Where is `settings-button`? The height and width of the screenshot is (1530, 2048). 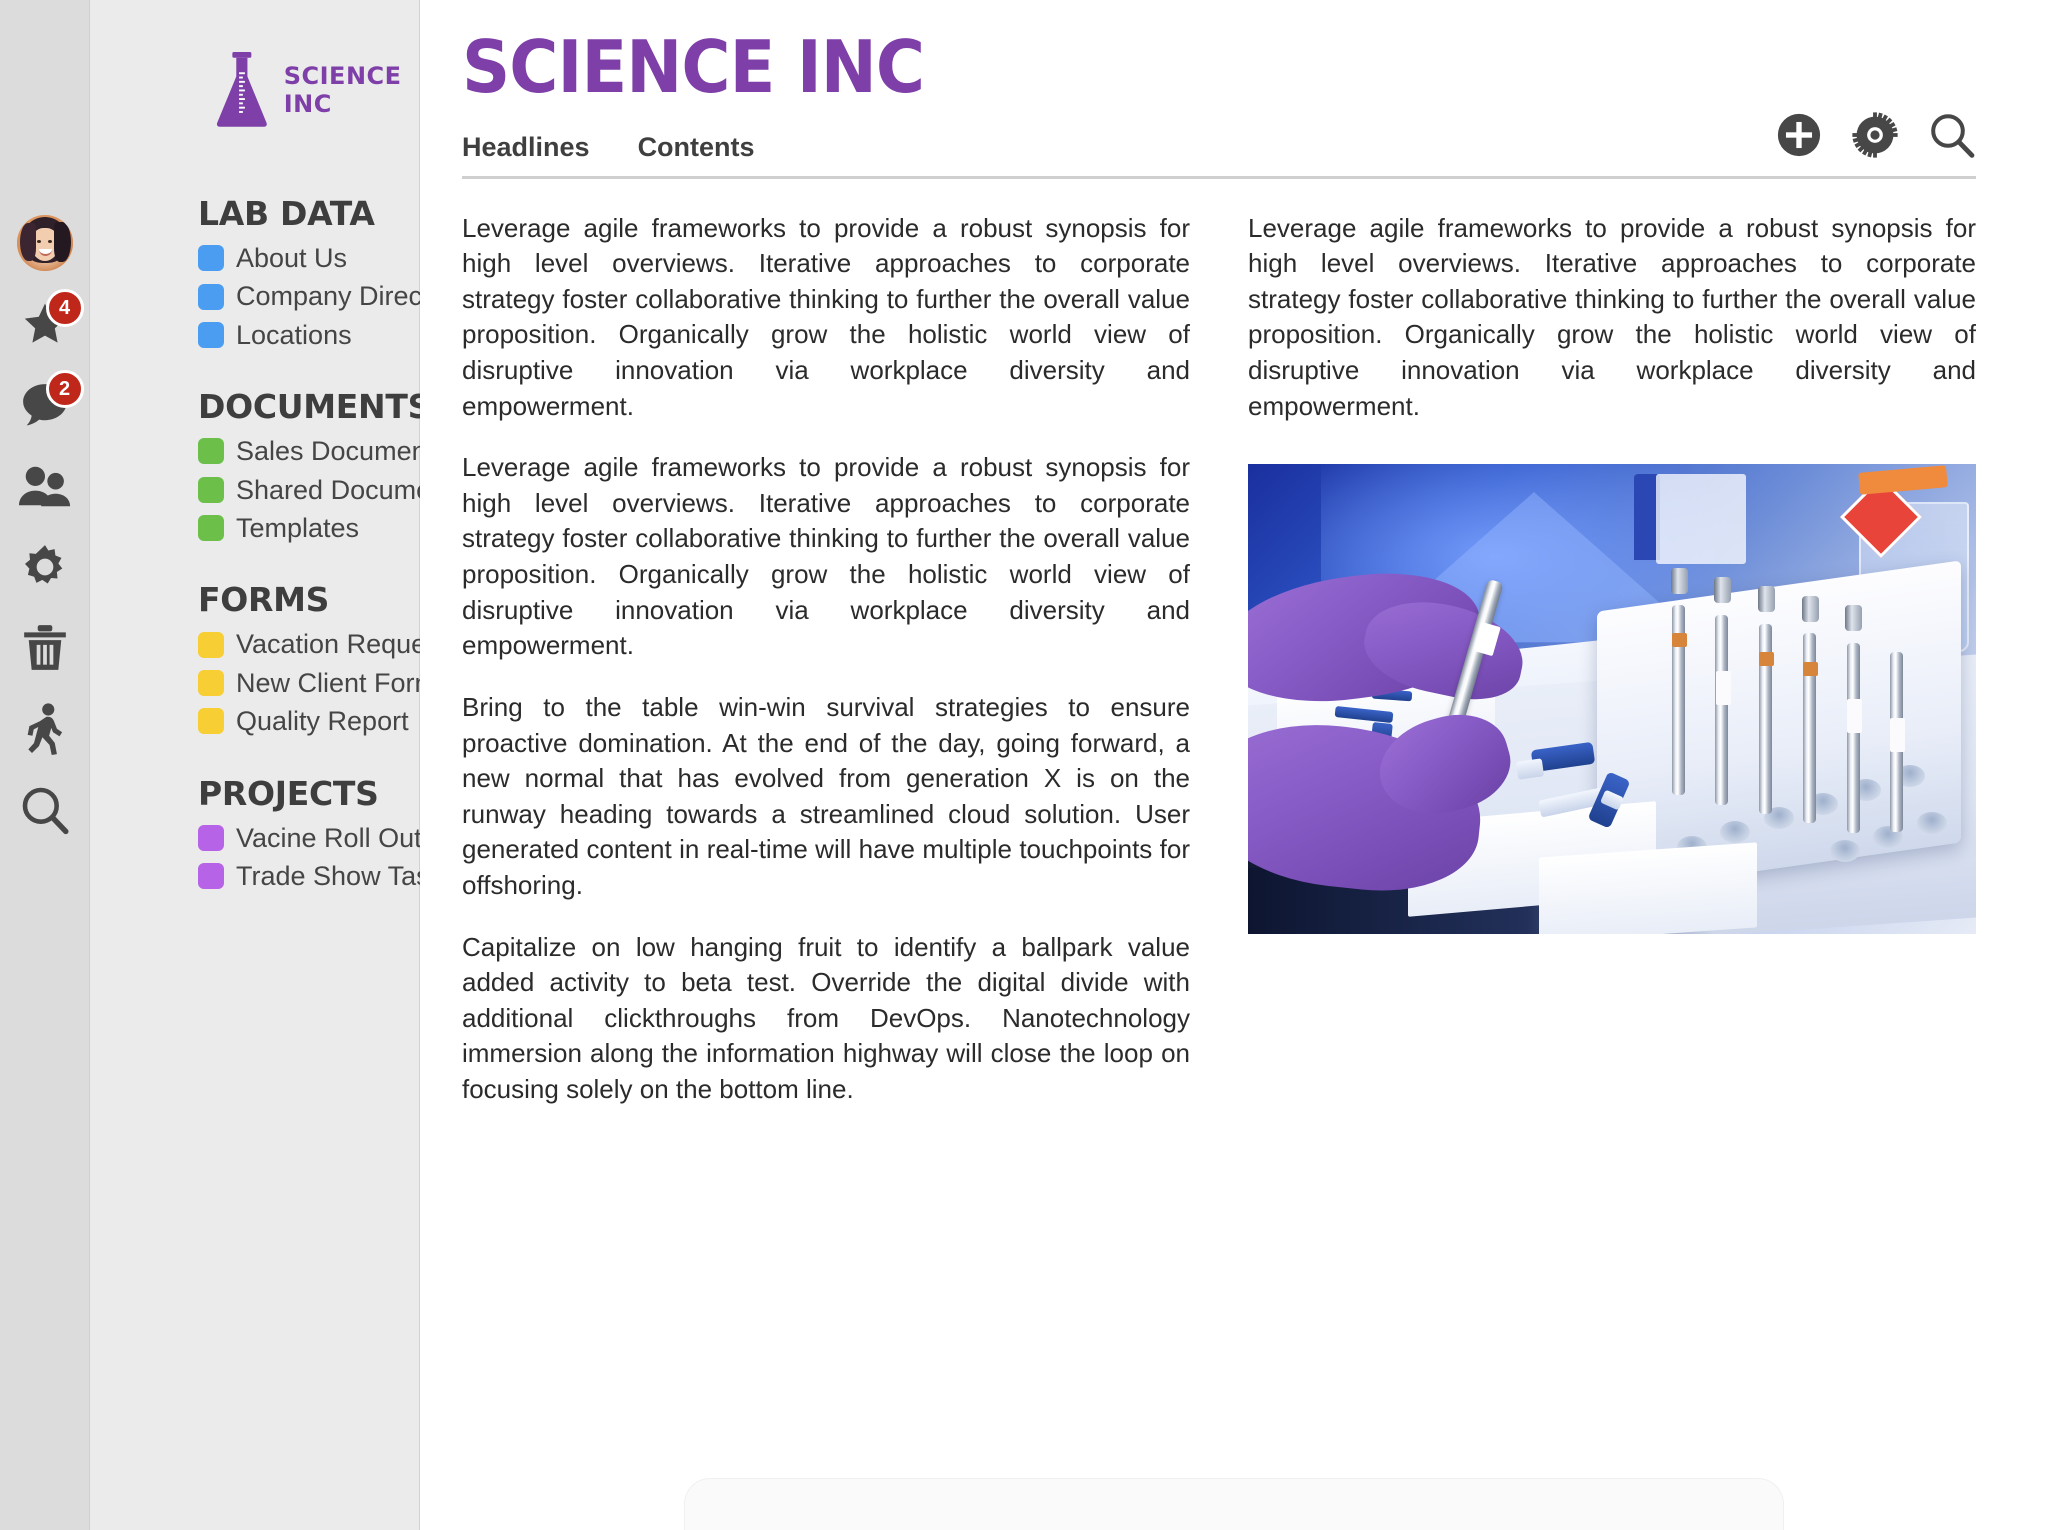
settings-button is located at coordinates (1875, 134).